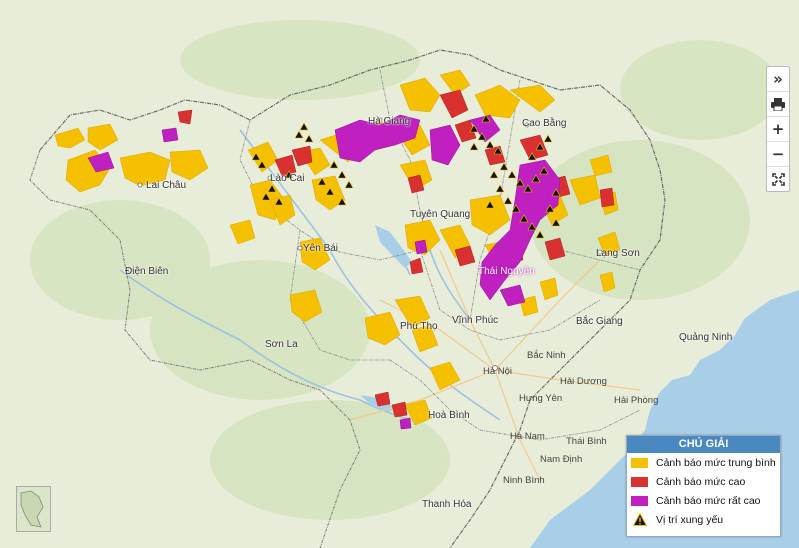 The image size is (799, 548). Describe the element at coordinates (449, 415) in the screenshot. I see `place-label-hoa-binh: Hoà Bình` at that location.